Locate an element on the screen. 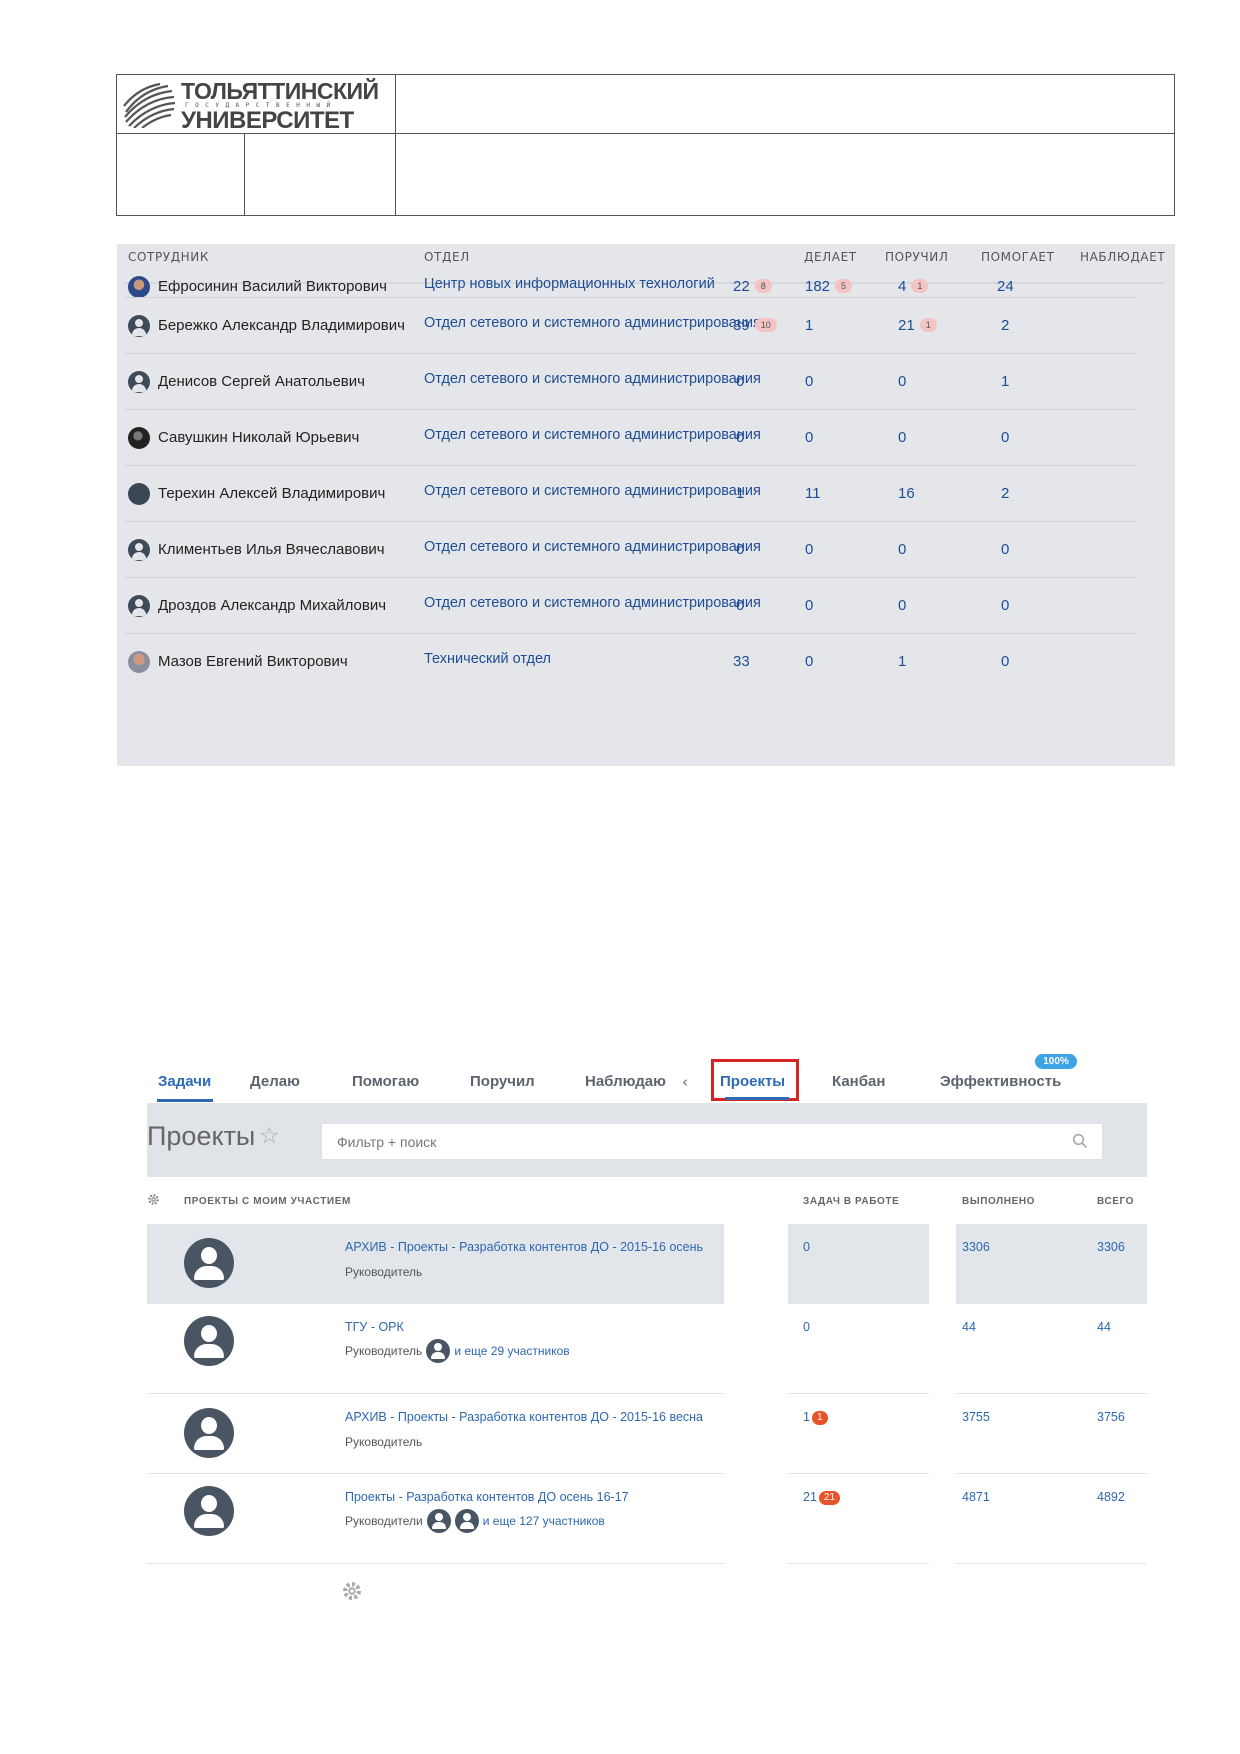 The image size is (1240, 1754). count-doing: 22 8 is located at coordinates (752, 286).